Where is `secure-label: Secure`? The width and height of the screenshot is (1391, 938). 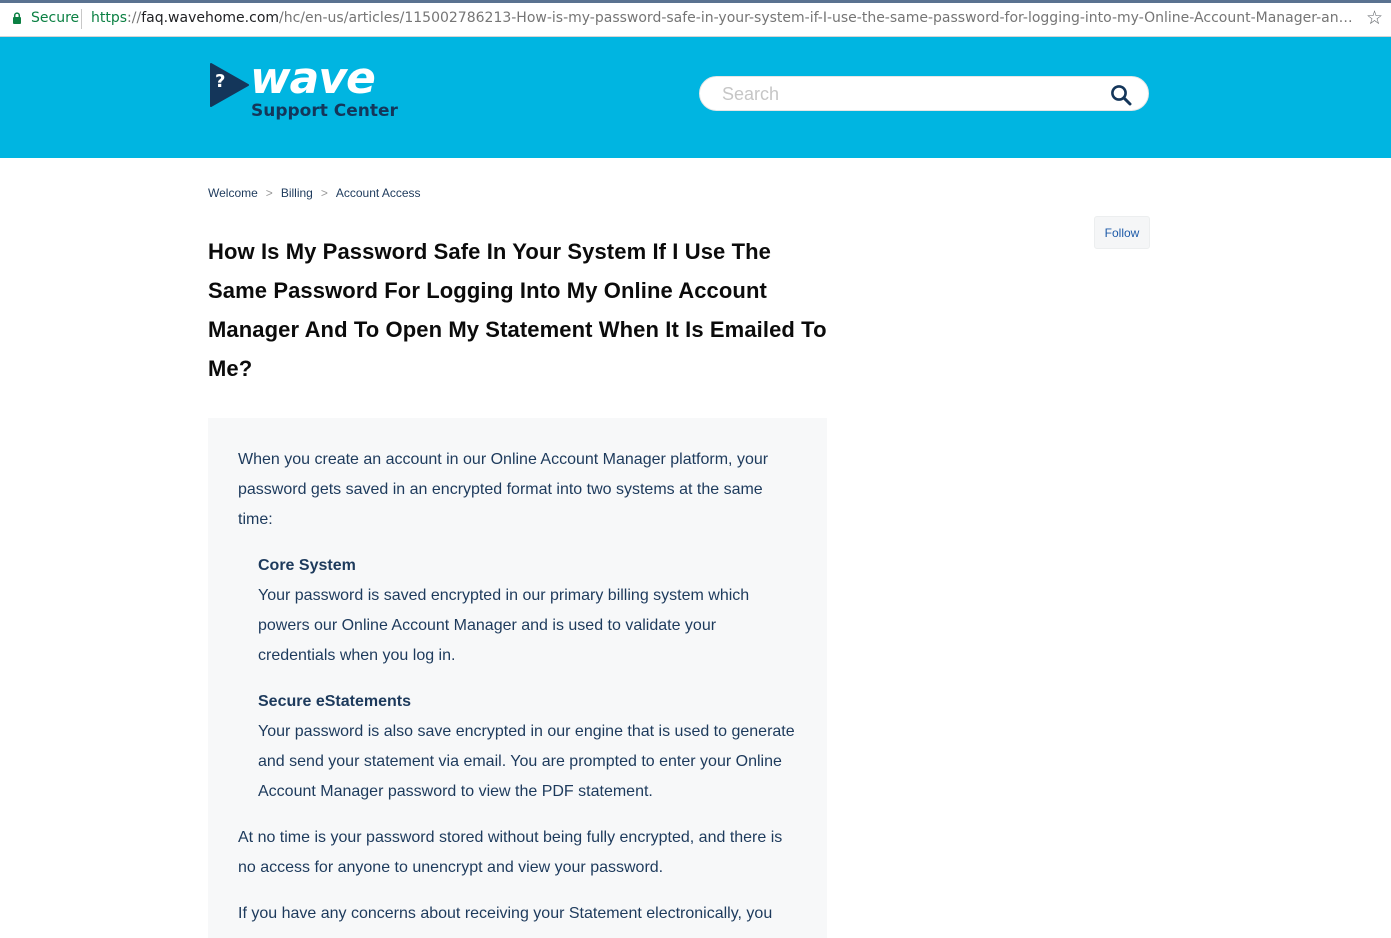
secure-label: Secure is located at coordinates (55, 18).